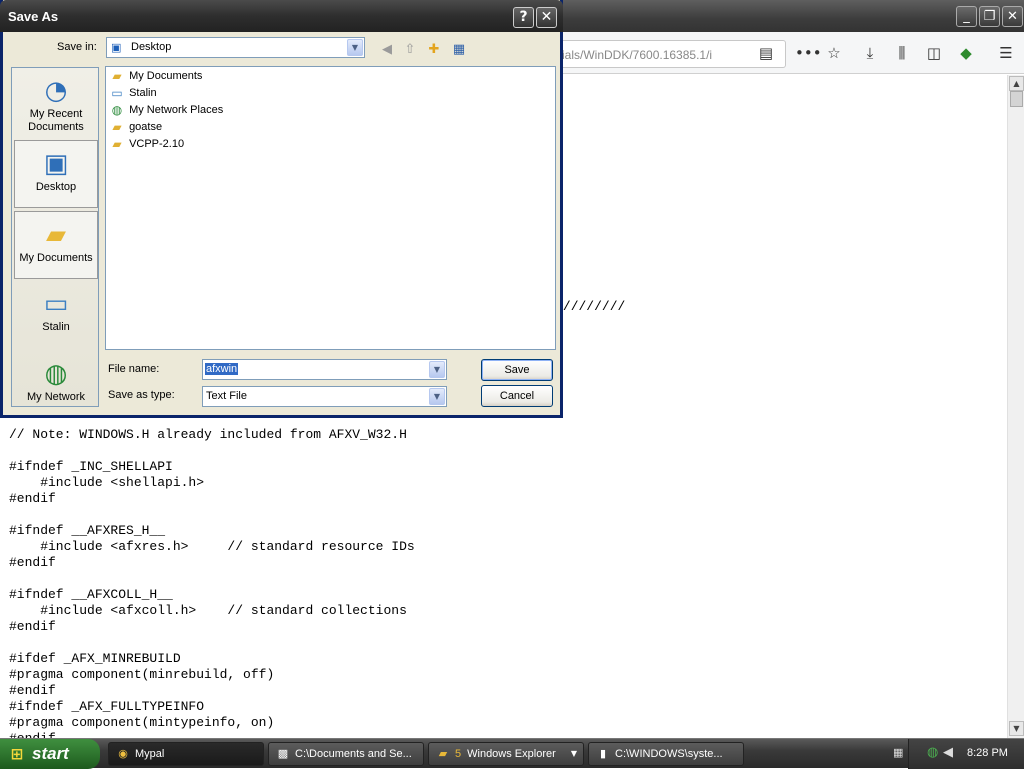 Image resolution: width=1024 pixels, height=769 pixels. What do you see at coordinates (1016, 99) in the screenshot?
I see `scroll-thumb` at bounding box center [1016, 99].